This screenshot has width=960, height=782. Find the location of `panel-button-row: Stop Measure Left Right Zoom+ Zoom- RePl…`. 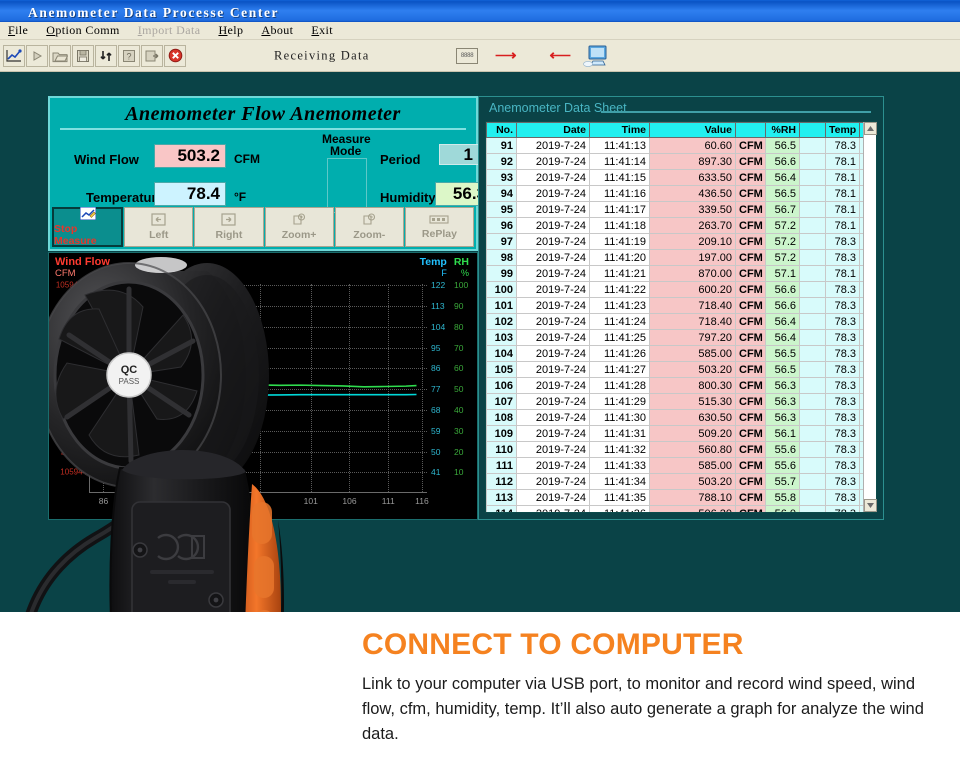

panel-button-row: Stop Measure Left Right Zoom+ Zoom- RePl… is located at coordinates (263, 226).